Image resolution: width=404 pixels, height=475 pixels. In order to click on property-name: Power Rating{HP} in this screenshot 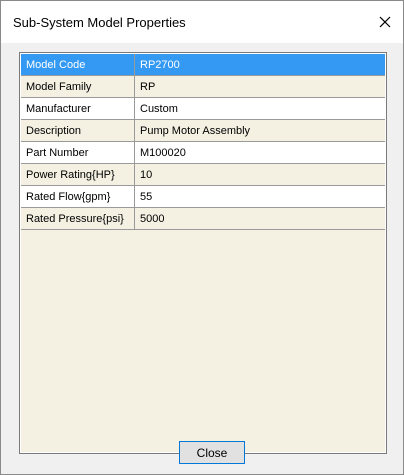, I will do `click(78, 175)`.